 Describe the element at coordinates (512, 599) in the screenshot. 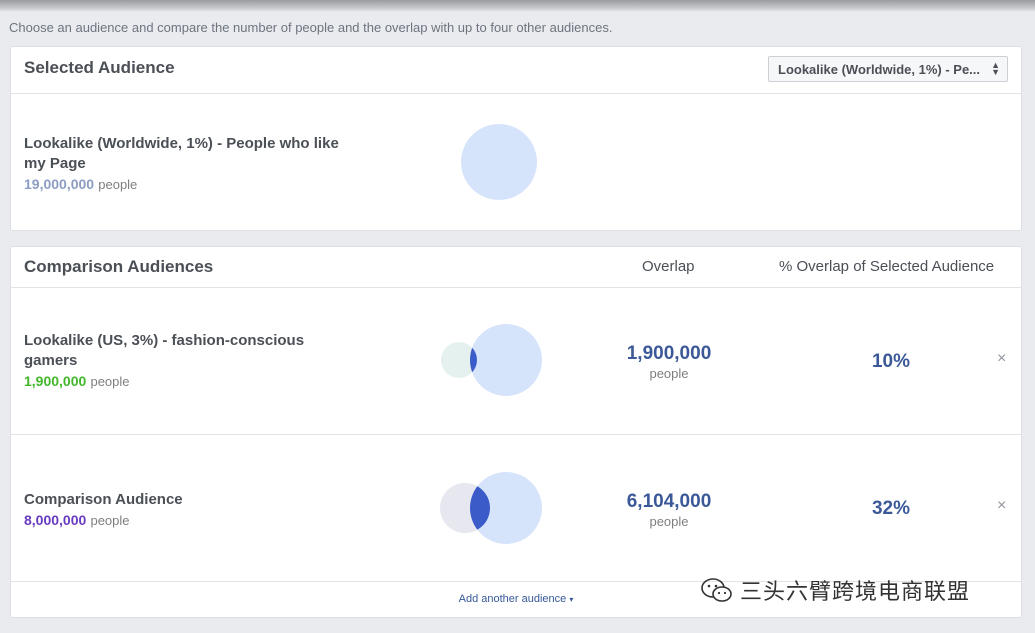

I see `add-another-audience-label: Add another audience` at that location.